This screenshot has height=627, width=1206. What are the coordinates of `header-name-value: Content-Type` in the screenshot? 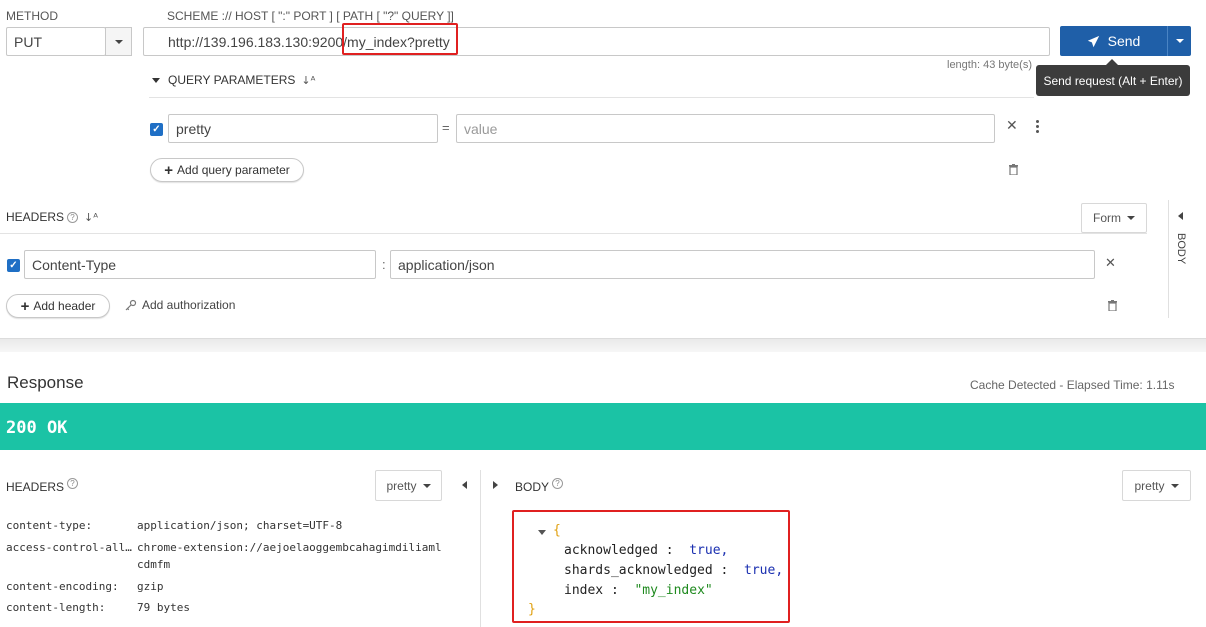 It's located at (74, 264).